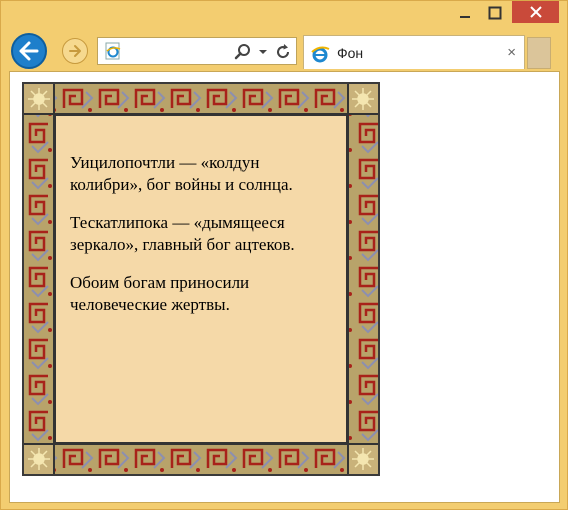  I want to click on navigation-bar: Фон ×, so click(284, 52).